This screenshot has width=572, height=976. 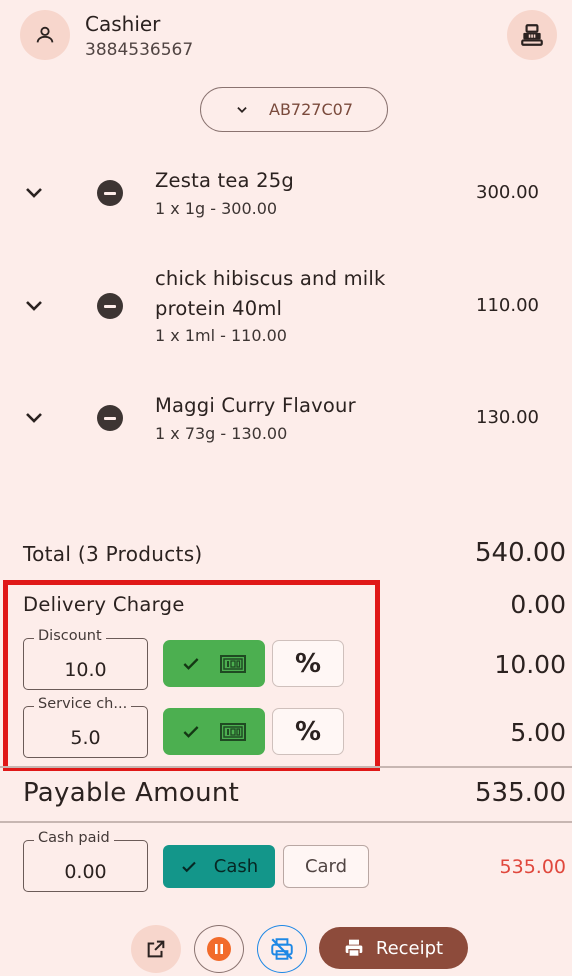 I want to click on pause-icon, so click(x=219, y=949).